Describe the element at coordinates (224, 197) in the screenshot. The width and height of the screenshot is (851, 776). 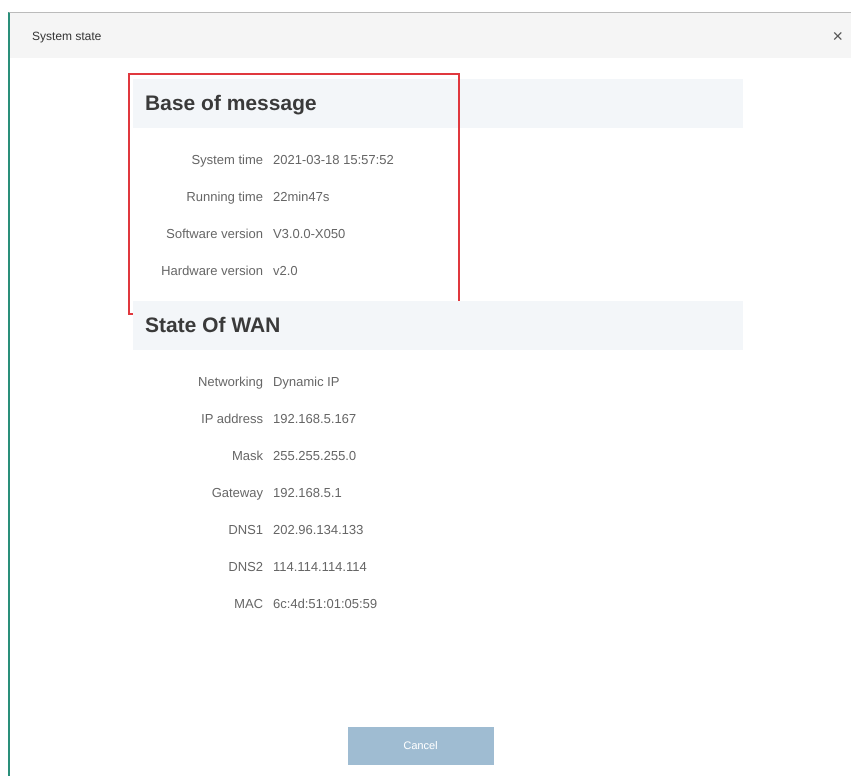
I see `field-label: Running time` at that location.